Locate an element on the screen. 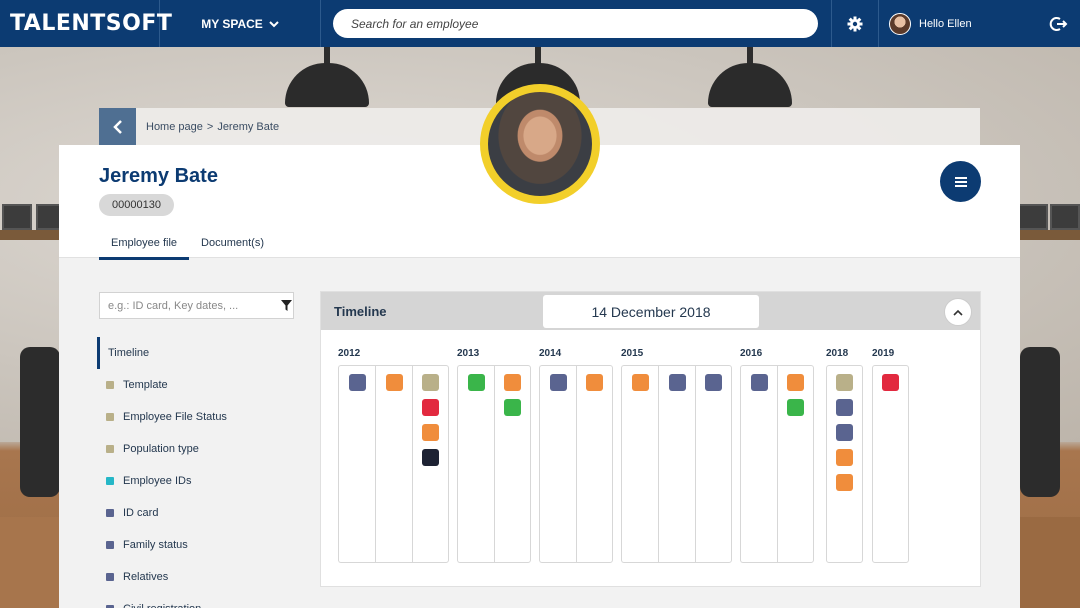  top-navigation-bar: TALENTSOFT MY SPACE Hello Ellen is located at coordinates (540, 23).